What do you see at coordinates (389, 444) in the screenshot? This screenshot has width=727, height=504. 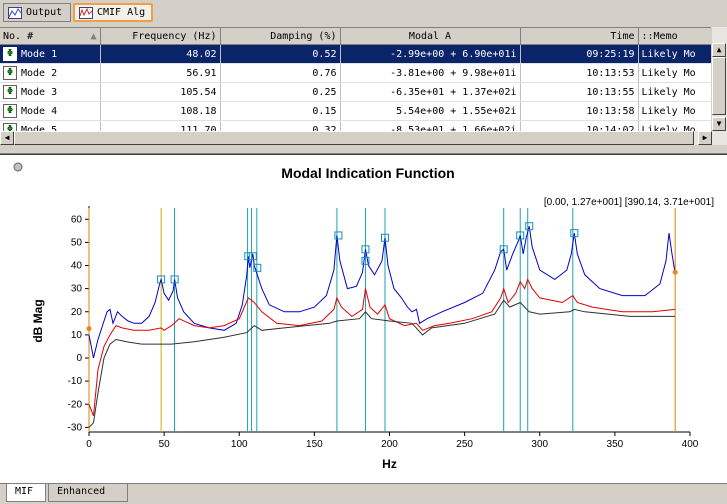 I see `x-tick-label: 200` at bounding box center [389, 444].